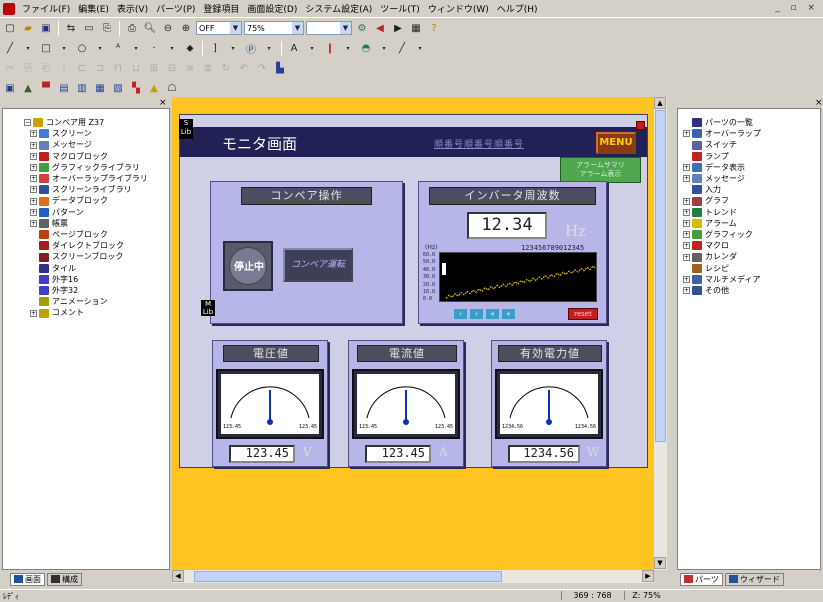 This screenshot has height=602, width=823. I want to click on menu-item: ツール(T), so click(400, 8).